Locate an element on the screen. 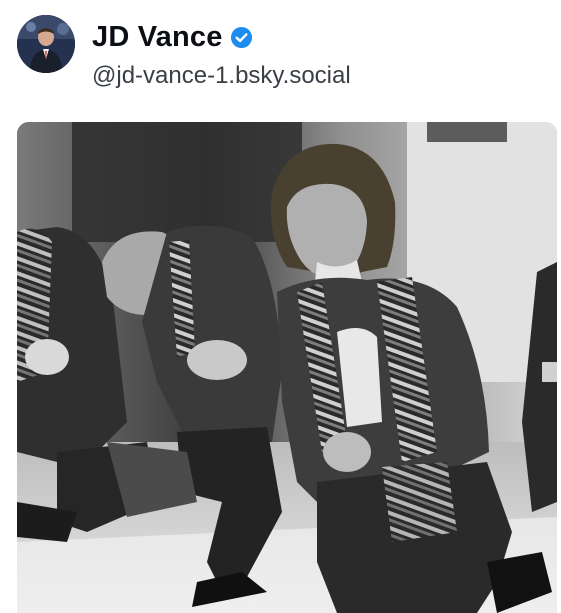  profile-photo-icon is located at coordinates (46, 44).